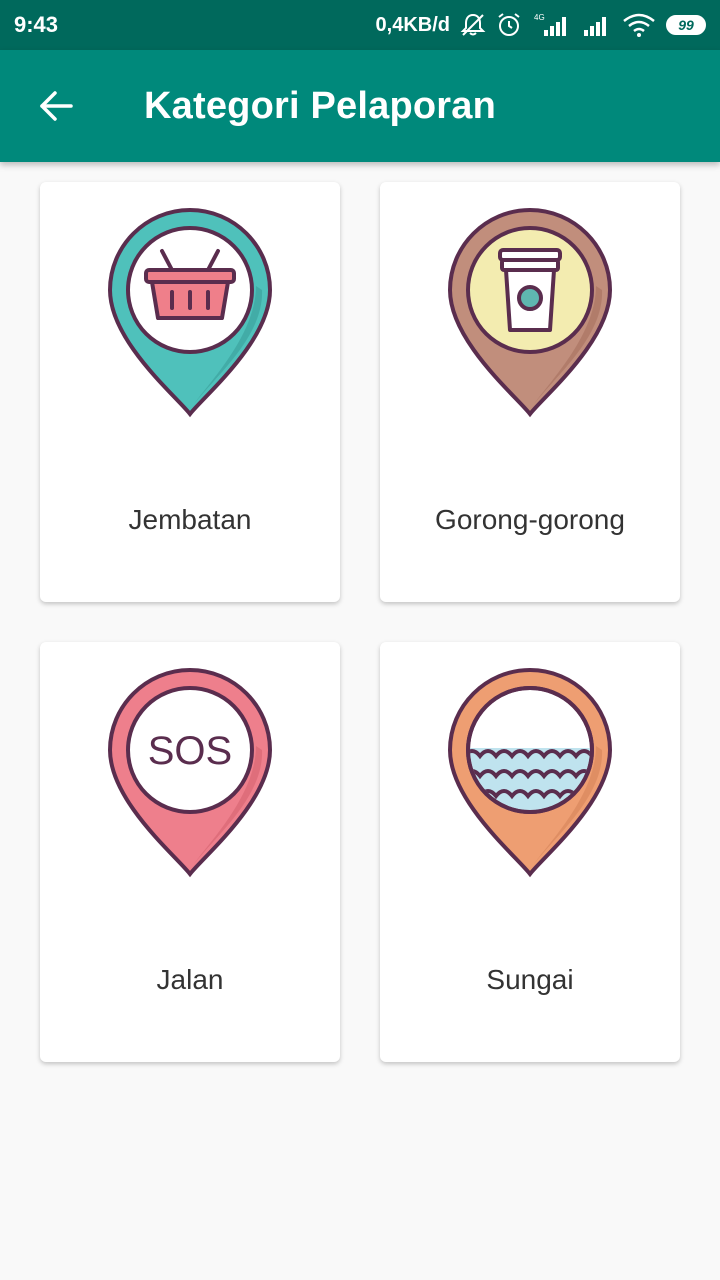 This screenshot has height=1280, width=720. I want to click on signal-icon, so click(597, 25).